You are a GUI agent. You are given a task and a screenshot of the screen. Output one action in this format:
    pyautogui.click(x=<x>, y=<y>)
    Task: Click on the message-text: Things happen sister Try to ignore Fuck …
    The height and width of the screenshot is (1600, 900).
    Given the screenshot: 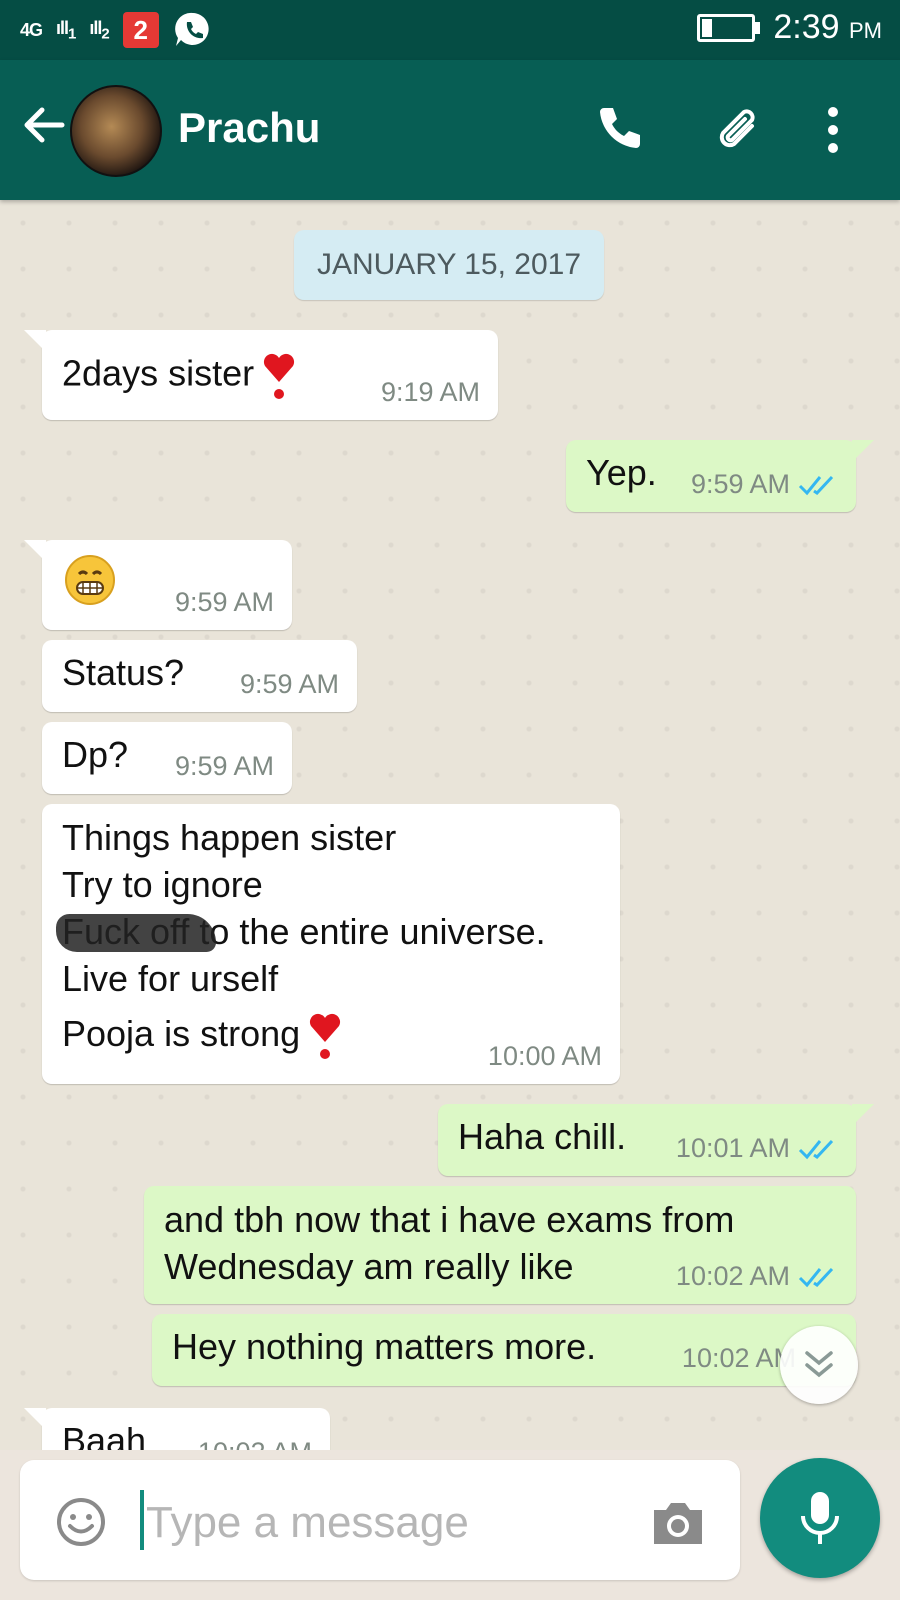 What is the action you would take?
    pyautogui.click(x=301, y=938)
    